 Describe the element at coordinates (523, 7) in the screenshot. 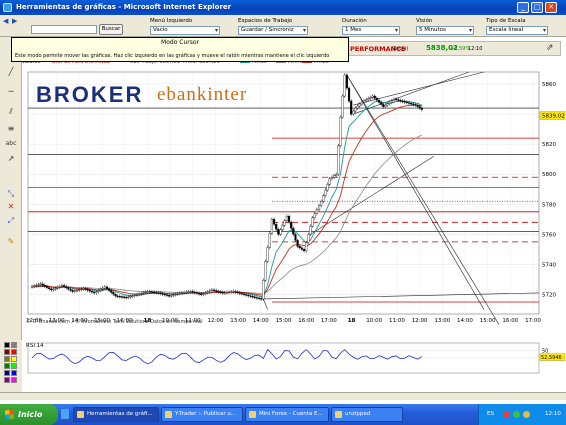

I see `minimize-button: _` at that location.